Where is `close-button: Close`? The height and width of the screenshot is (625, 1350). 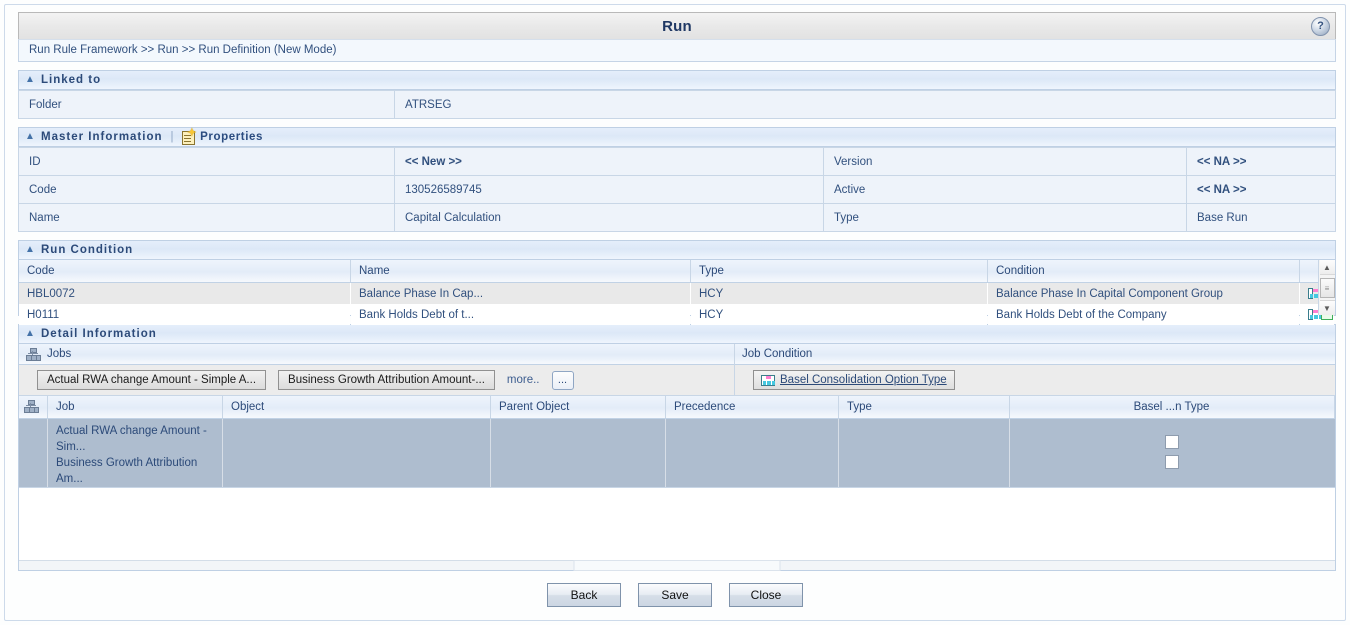
close-button: Close is located at coordinates (766, 595).